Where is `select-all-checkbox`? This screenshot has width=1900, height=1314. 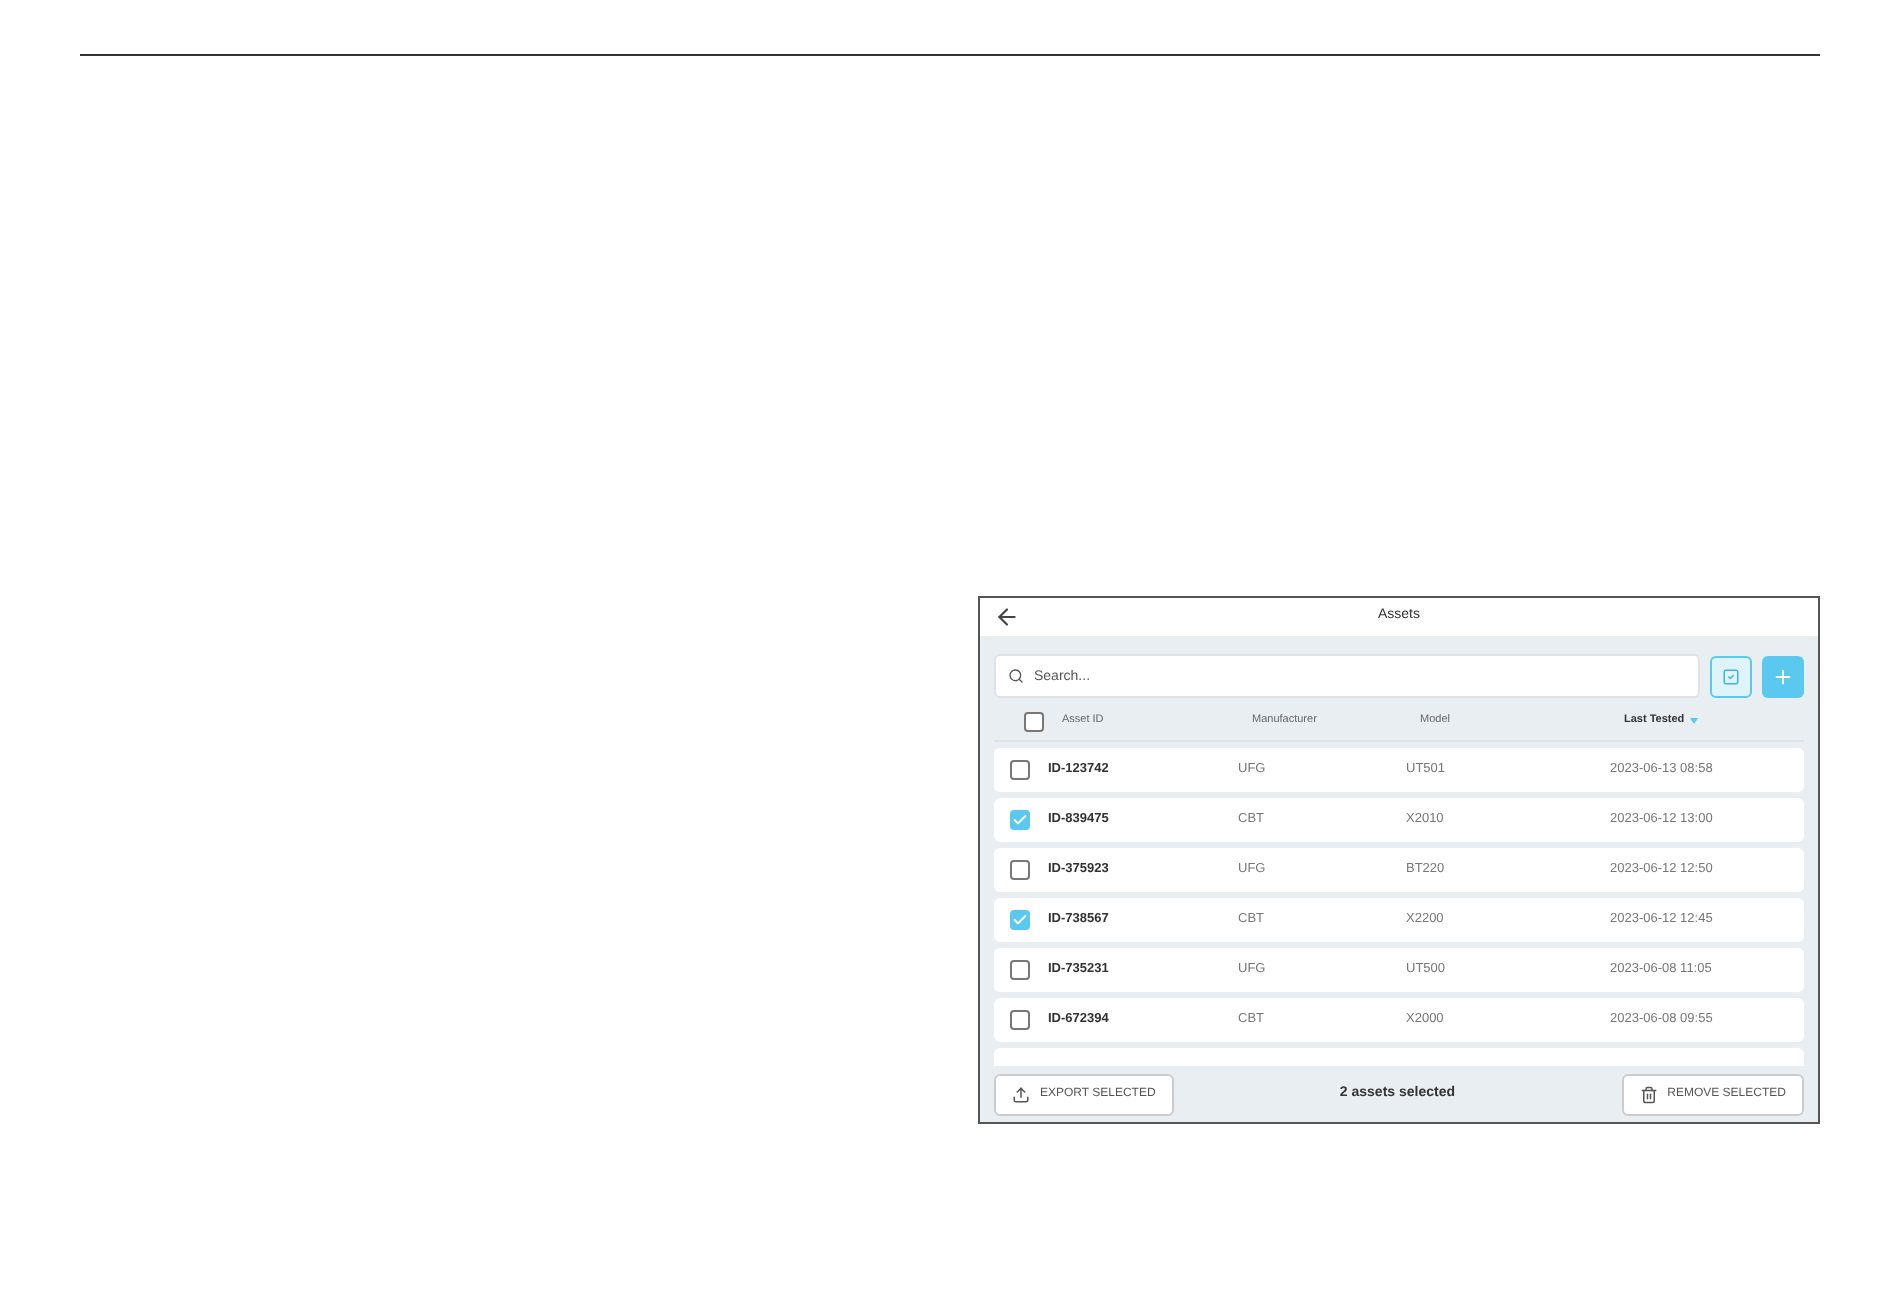 select-all-checkbox is located at coordinates (1034, 721).